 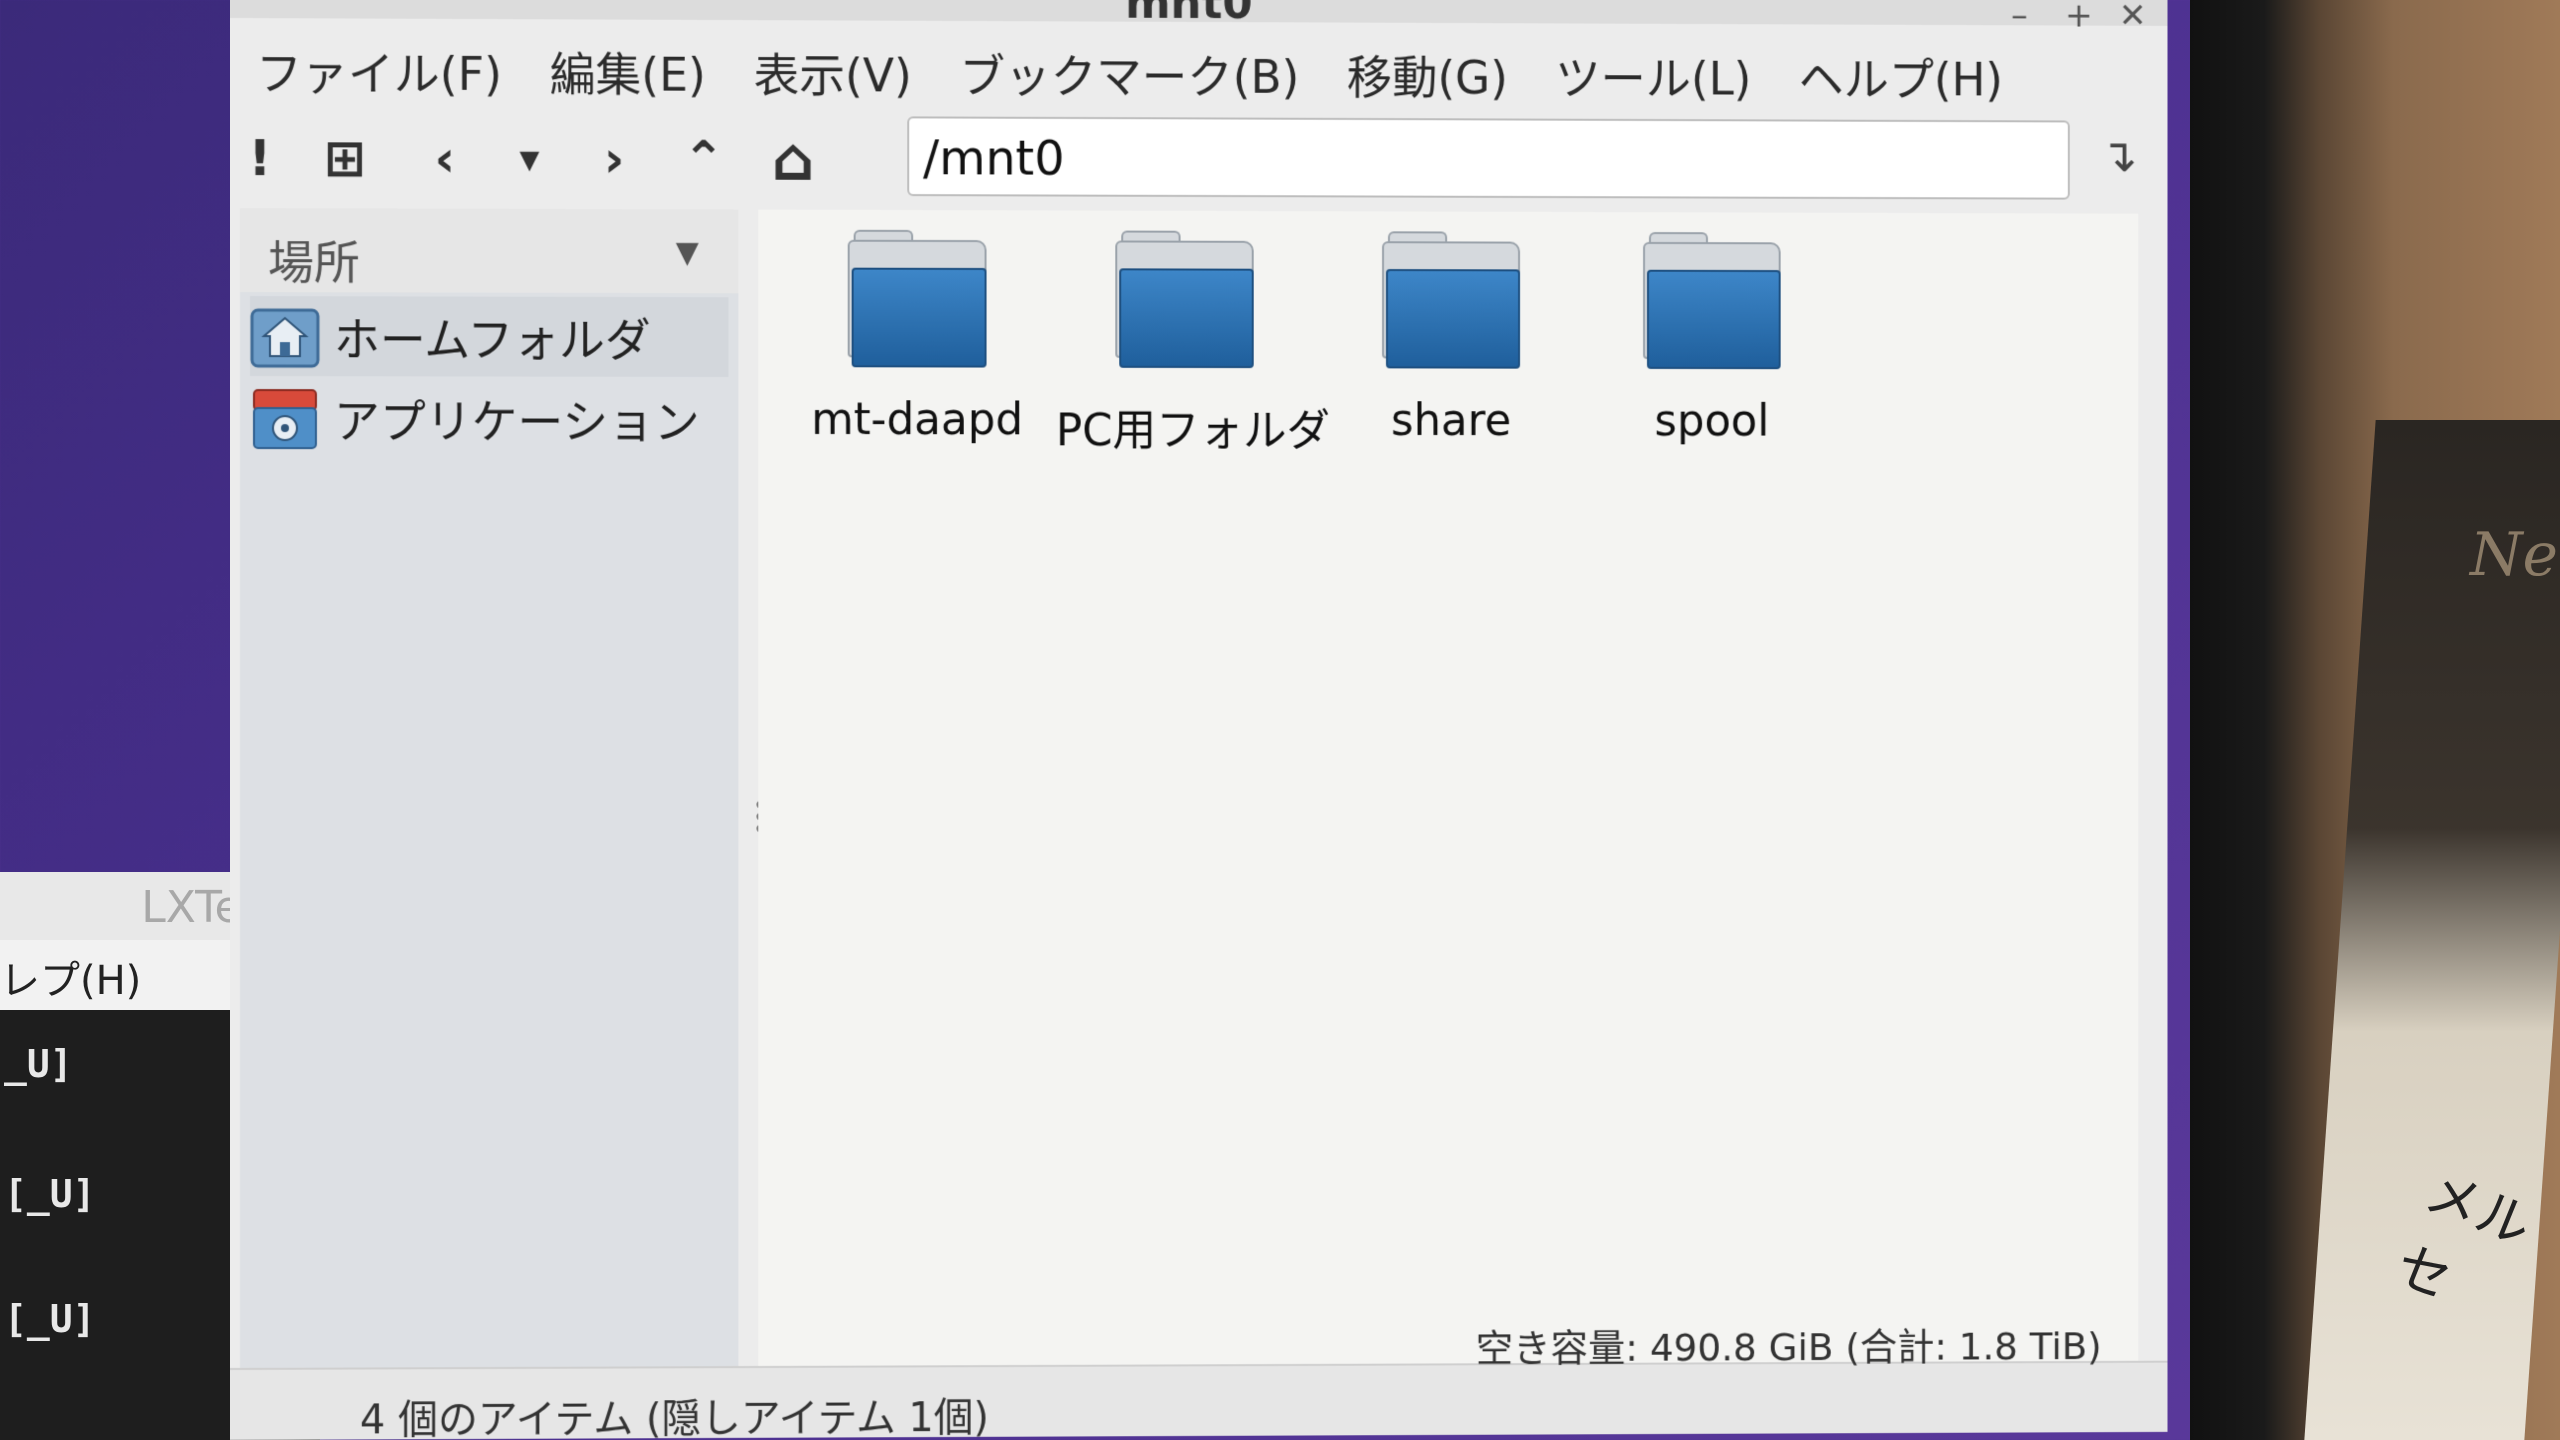 What do you see at coordinates (516, 421) in the screenshot?
I see `sidebar-item-label: アプリケーション` at bounding box center [516, 421].